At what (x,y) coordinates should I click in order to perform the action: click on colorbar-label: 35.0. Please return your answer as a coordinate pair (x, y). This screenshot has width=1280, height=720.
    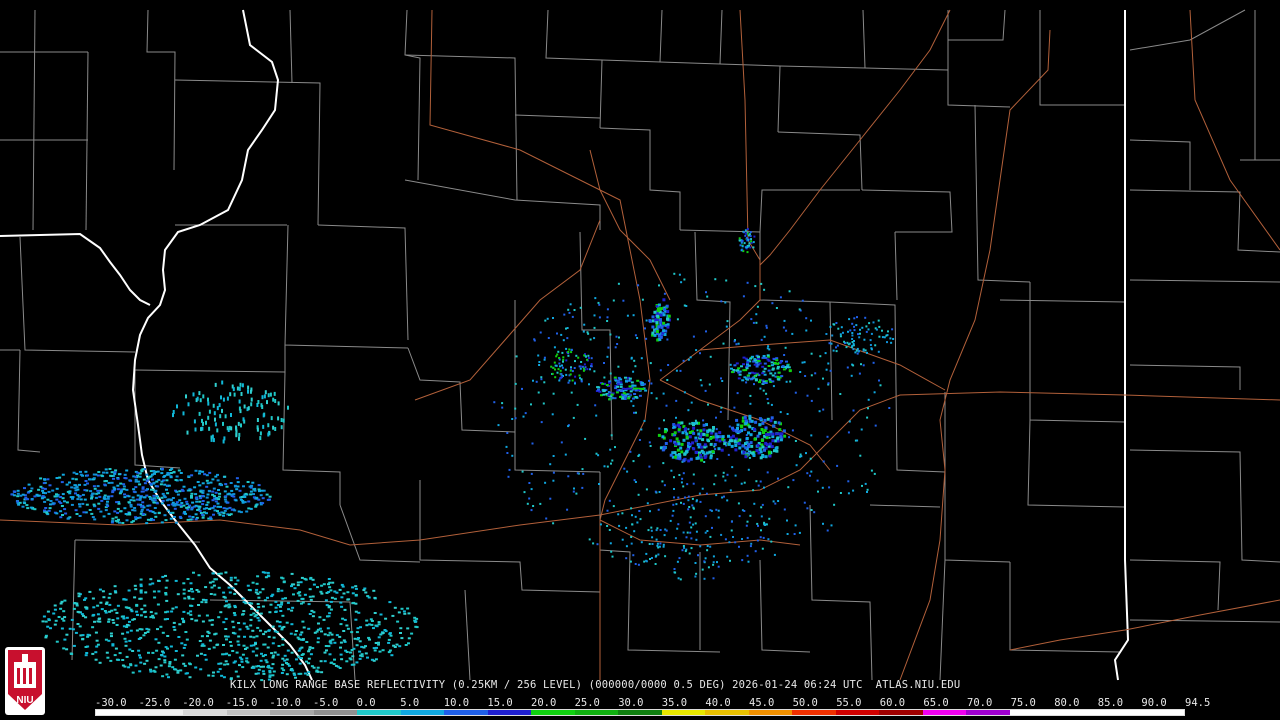
    Looking at the image, I should click on (674, 703).